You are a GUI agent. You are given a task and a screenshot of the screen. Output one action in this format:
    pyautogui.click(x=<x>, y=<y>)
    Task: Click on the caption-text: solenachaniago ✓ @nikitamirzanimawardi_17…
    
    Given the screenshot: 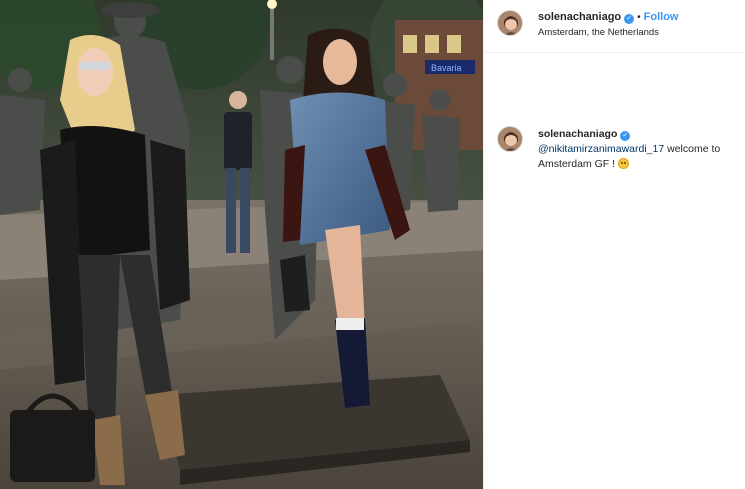 What is the action you would take?
    pyautogui.click(x=633, y=149)
    